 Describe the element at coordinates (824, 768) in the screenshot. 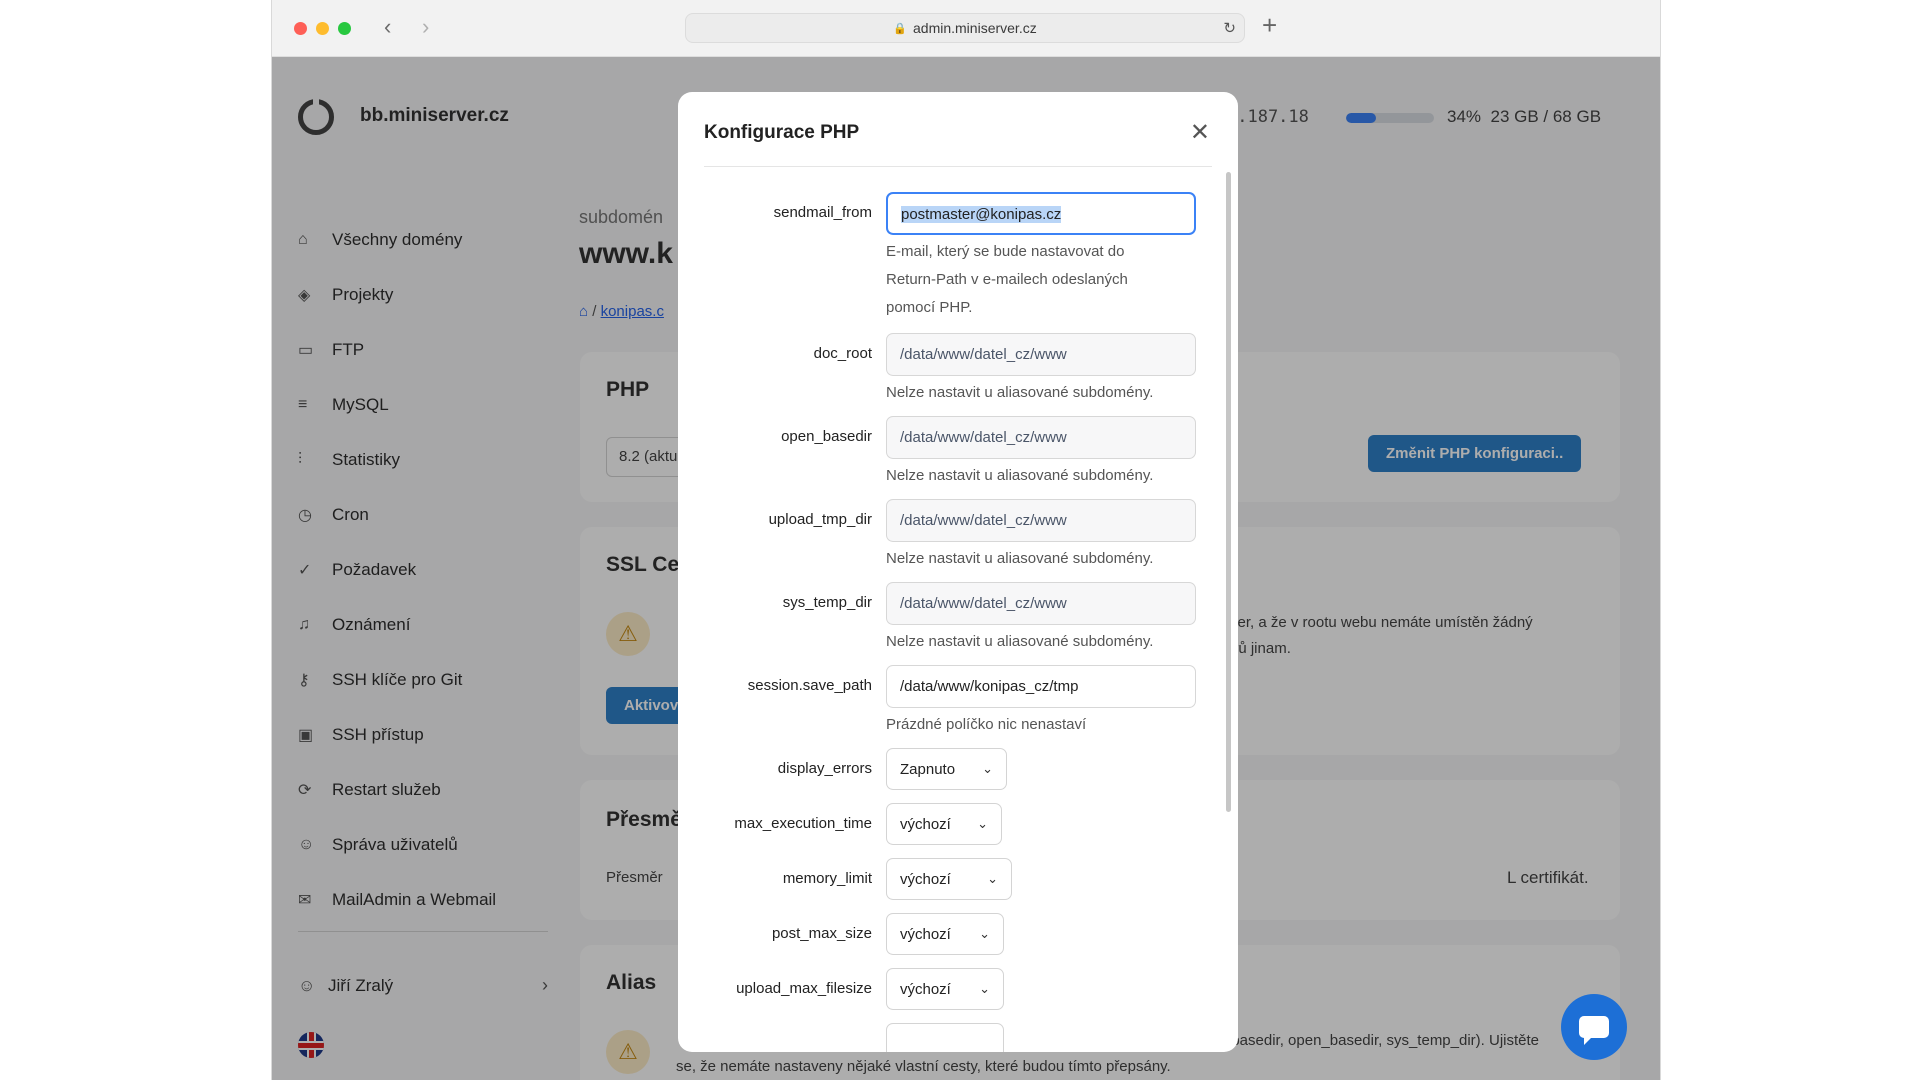

I see `display-errors-label: display_errors` at that location.